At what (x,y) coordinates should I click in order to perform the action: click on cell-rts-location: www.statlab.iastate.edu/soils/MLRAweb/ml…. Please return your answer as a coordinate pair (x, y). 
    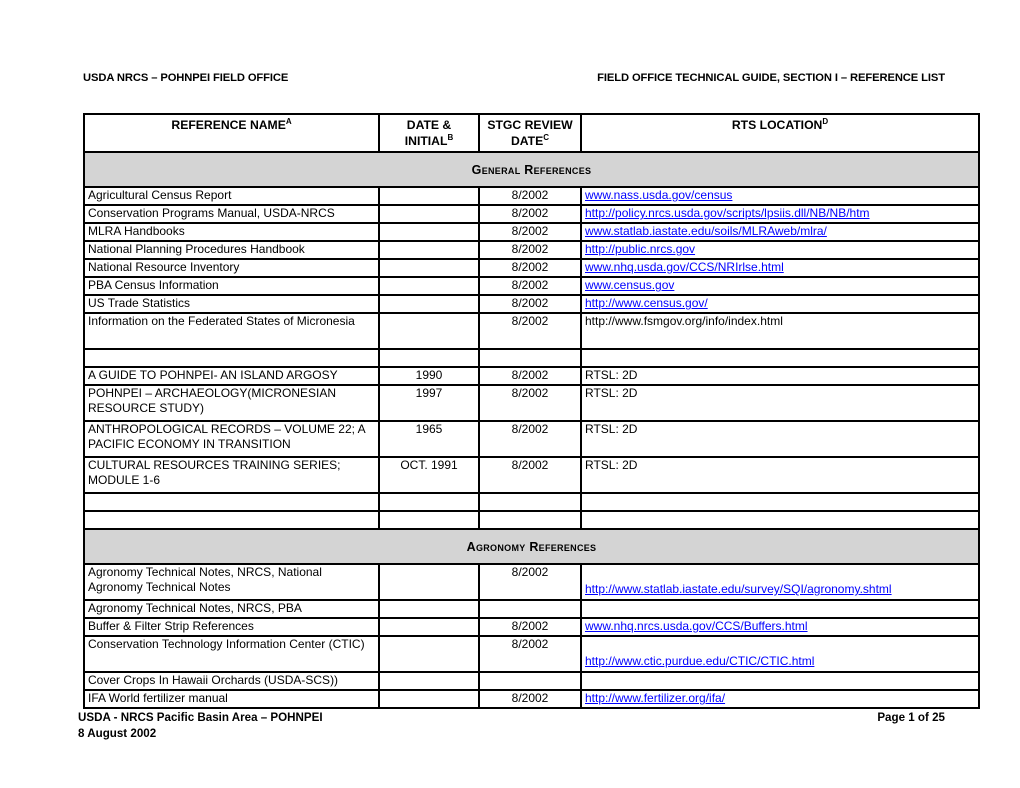
    Looking at the image, I should click on (780, 232).